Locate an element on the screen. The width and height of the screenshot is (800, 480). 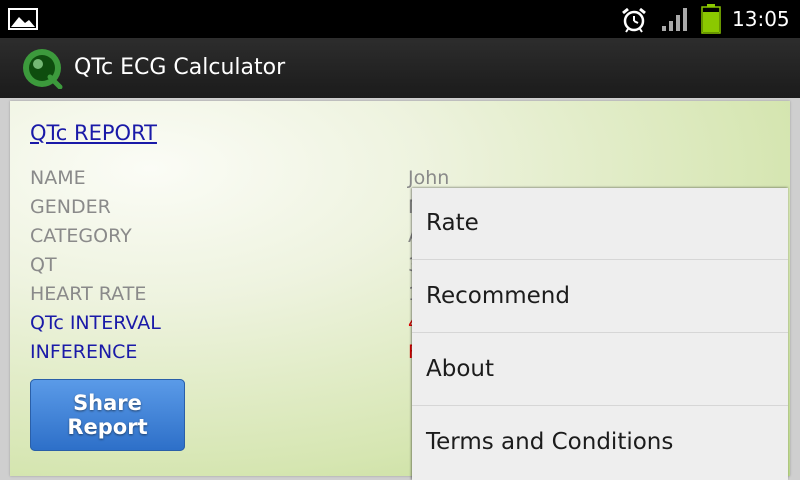
menu-item-rate: Rate is located at coordinates (600, 224).